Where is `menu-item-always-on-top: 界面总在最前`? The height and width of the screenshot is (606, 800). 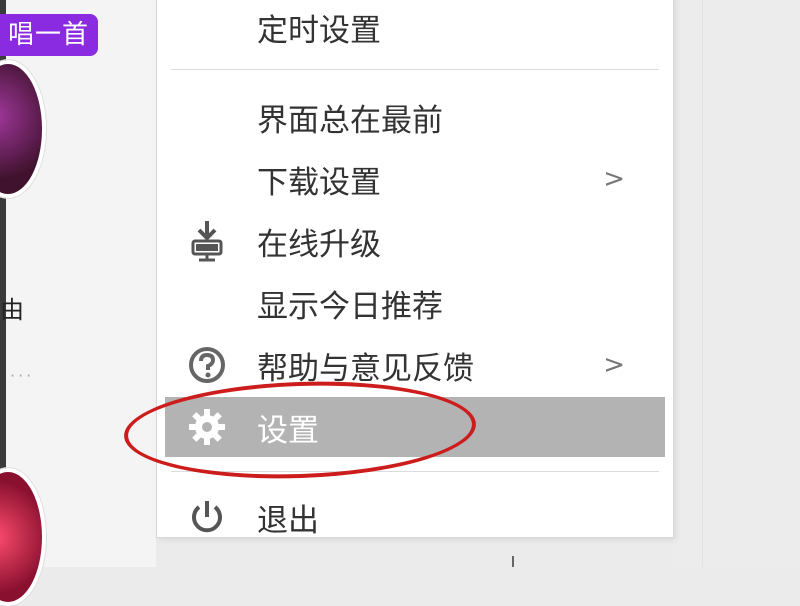 menu-item-always-on-top: 界面总在最前 is located at coordinates (415, 117).